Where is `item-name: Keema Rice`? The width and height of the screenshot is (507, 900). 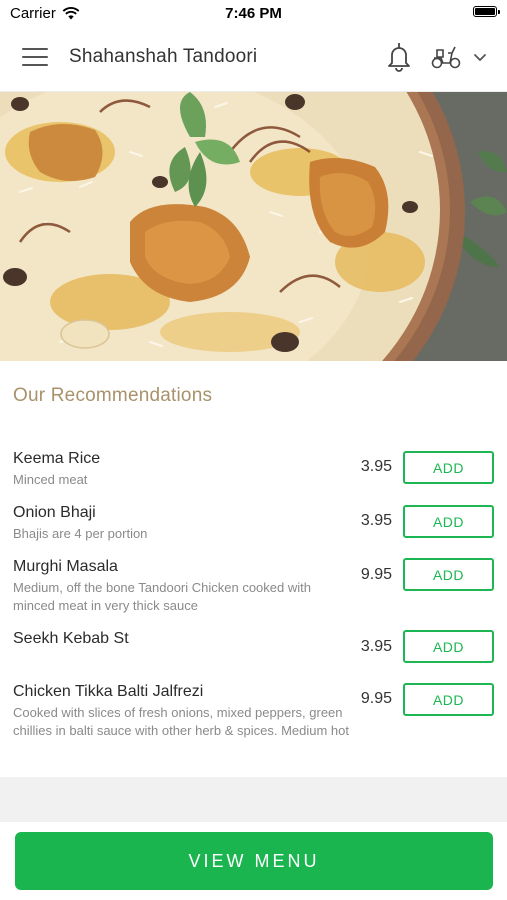 item-name: Keema Rice is located at coordinates (57, 458).